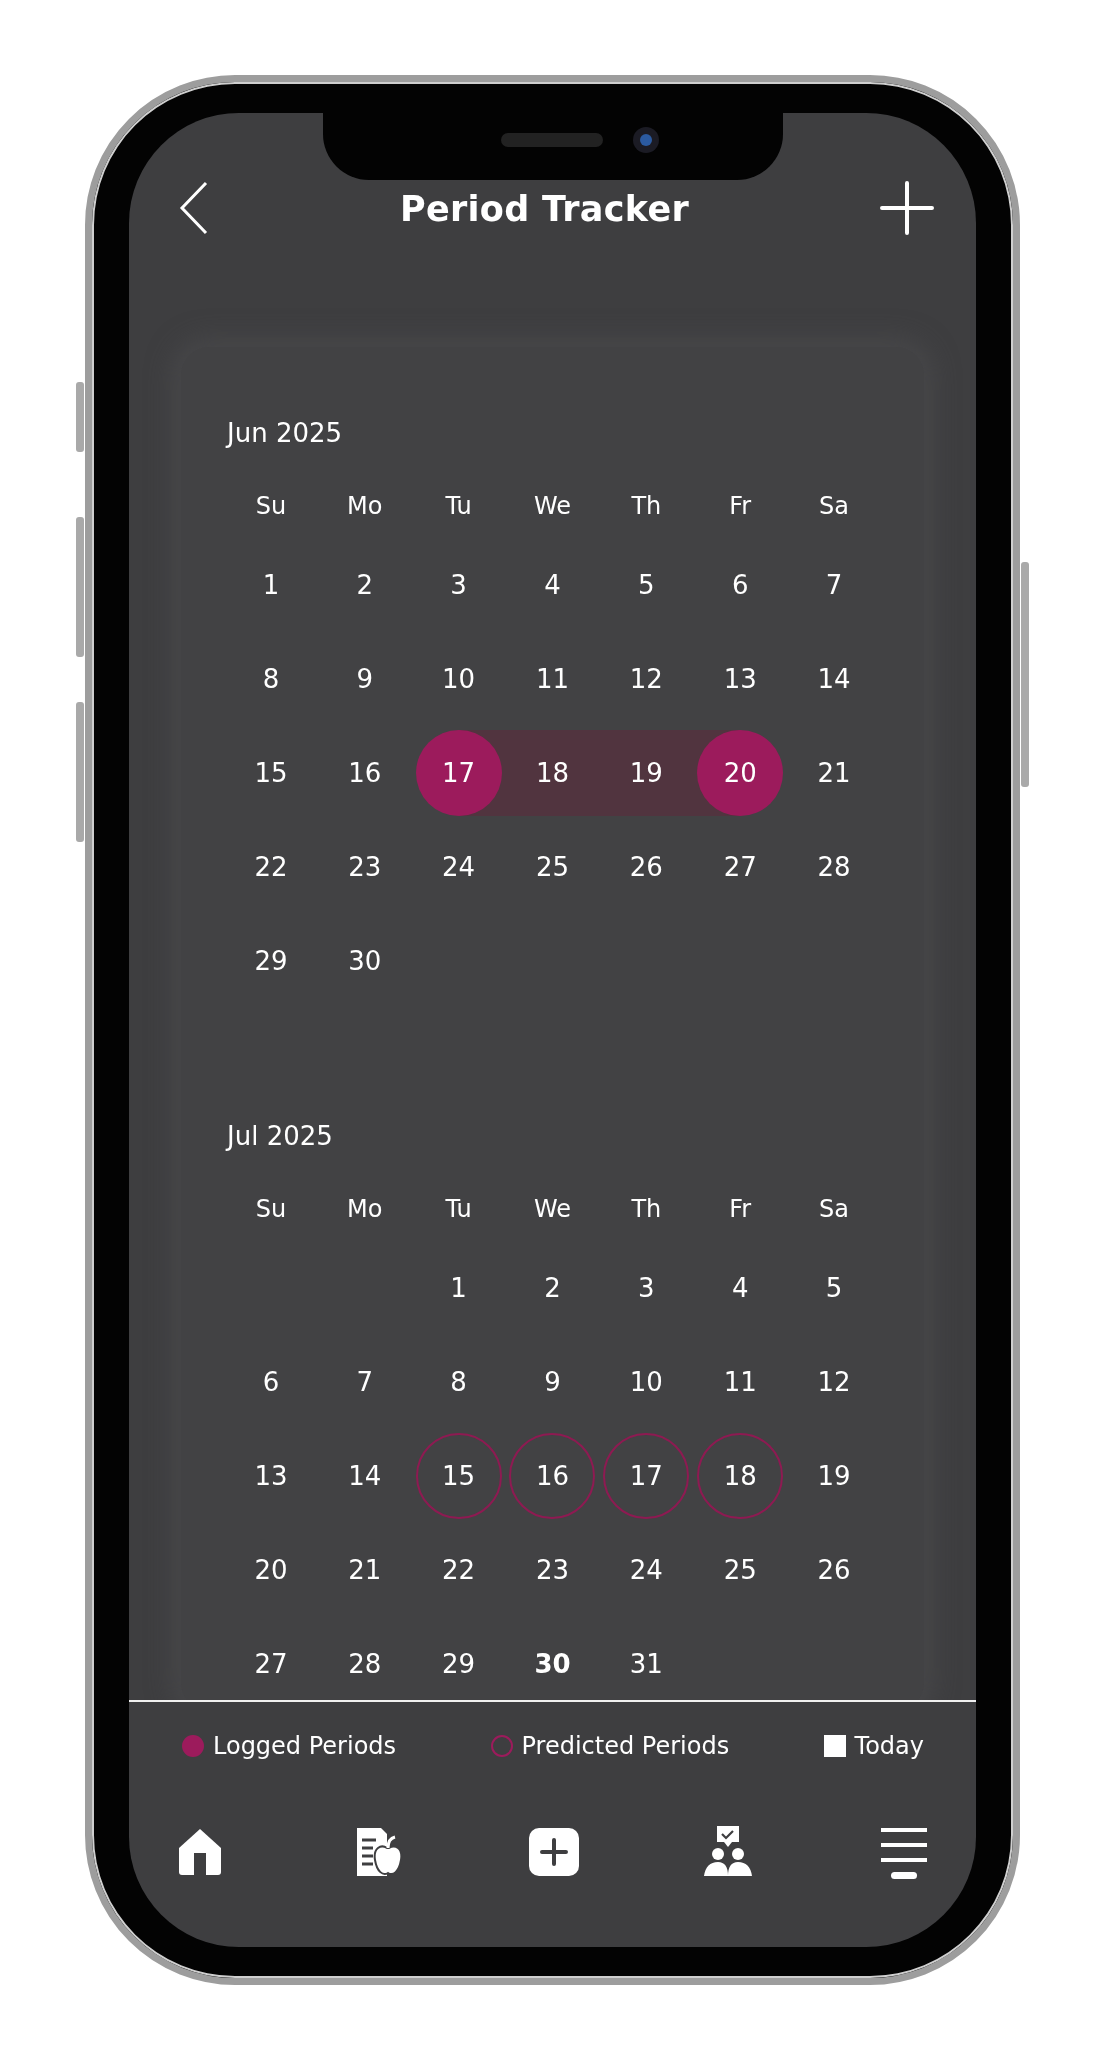 The height and width of the screenshot is (2062, 1104). I want to click on screen-title: Period Tracker, so click(544, 209).